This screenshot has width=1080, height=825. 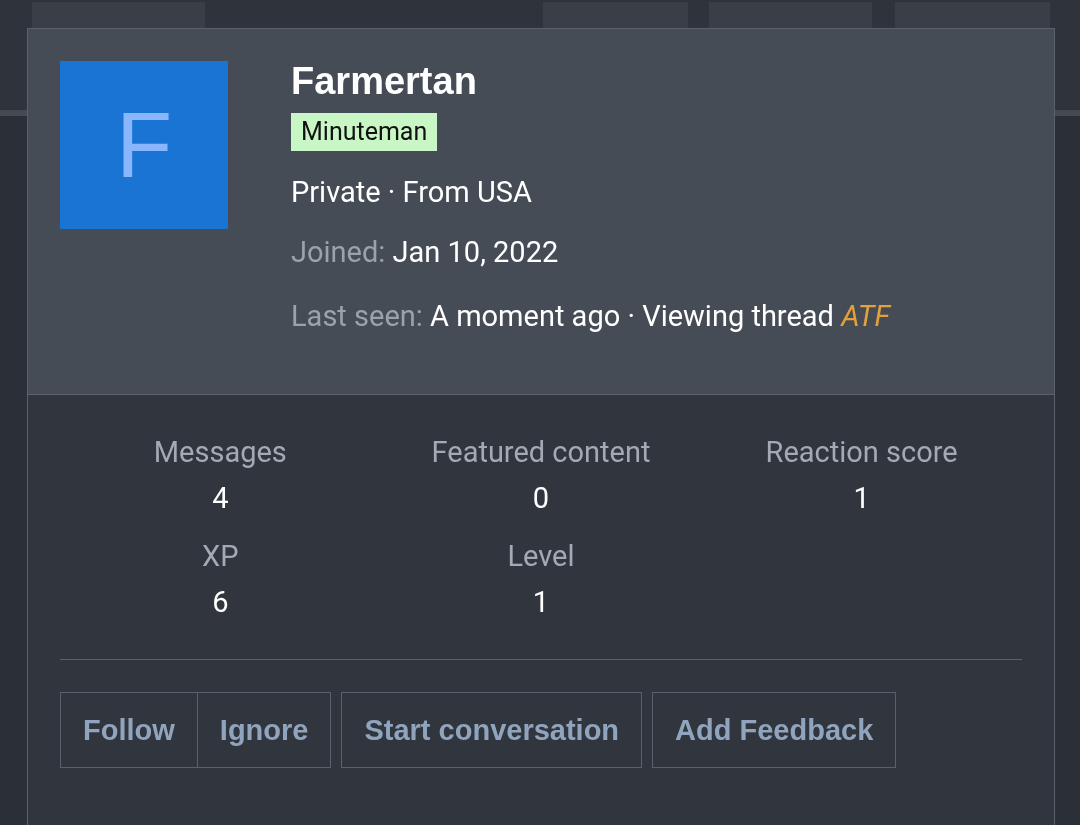 What do you see at coordinates (364, 132) in the screenshot?
I see `rank-badge: Minuteman` at bounding box center [364, 132].